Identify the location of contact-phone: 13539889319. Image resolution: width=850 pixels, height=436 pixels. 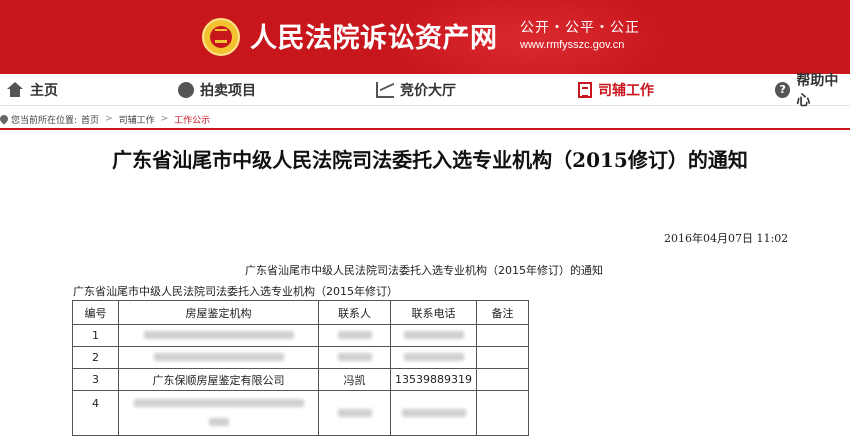
(433, 379).